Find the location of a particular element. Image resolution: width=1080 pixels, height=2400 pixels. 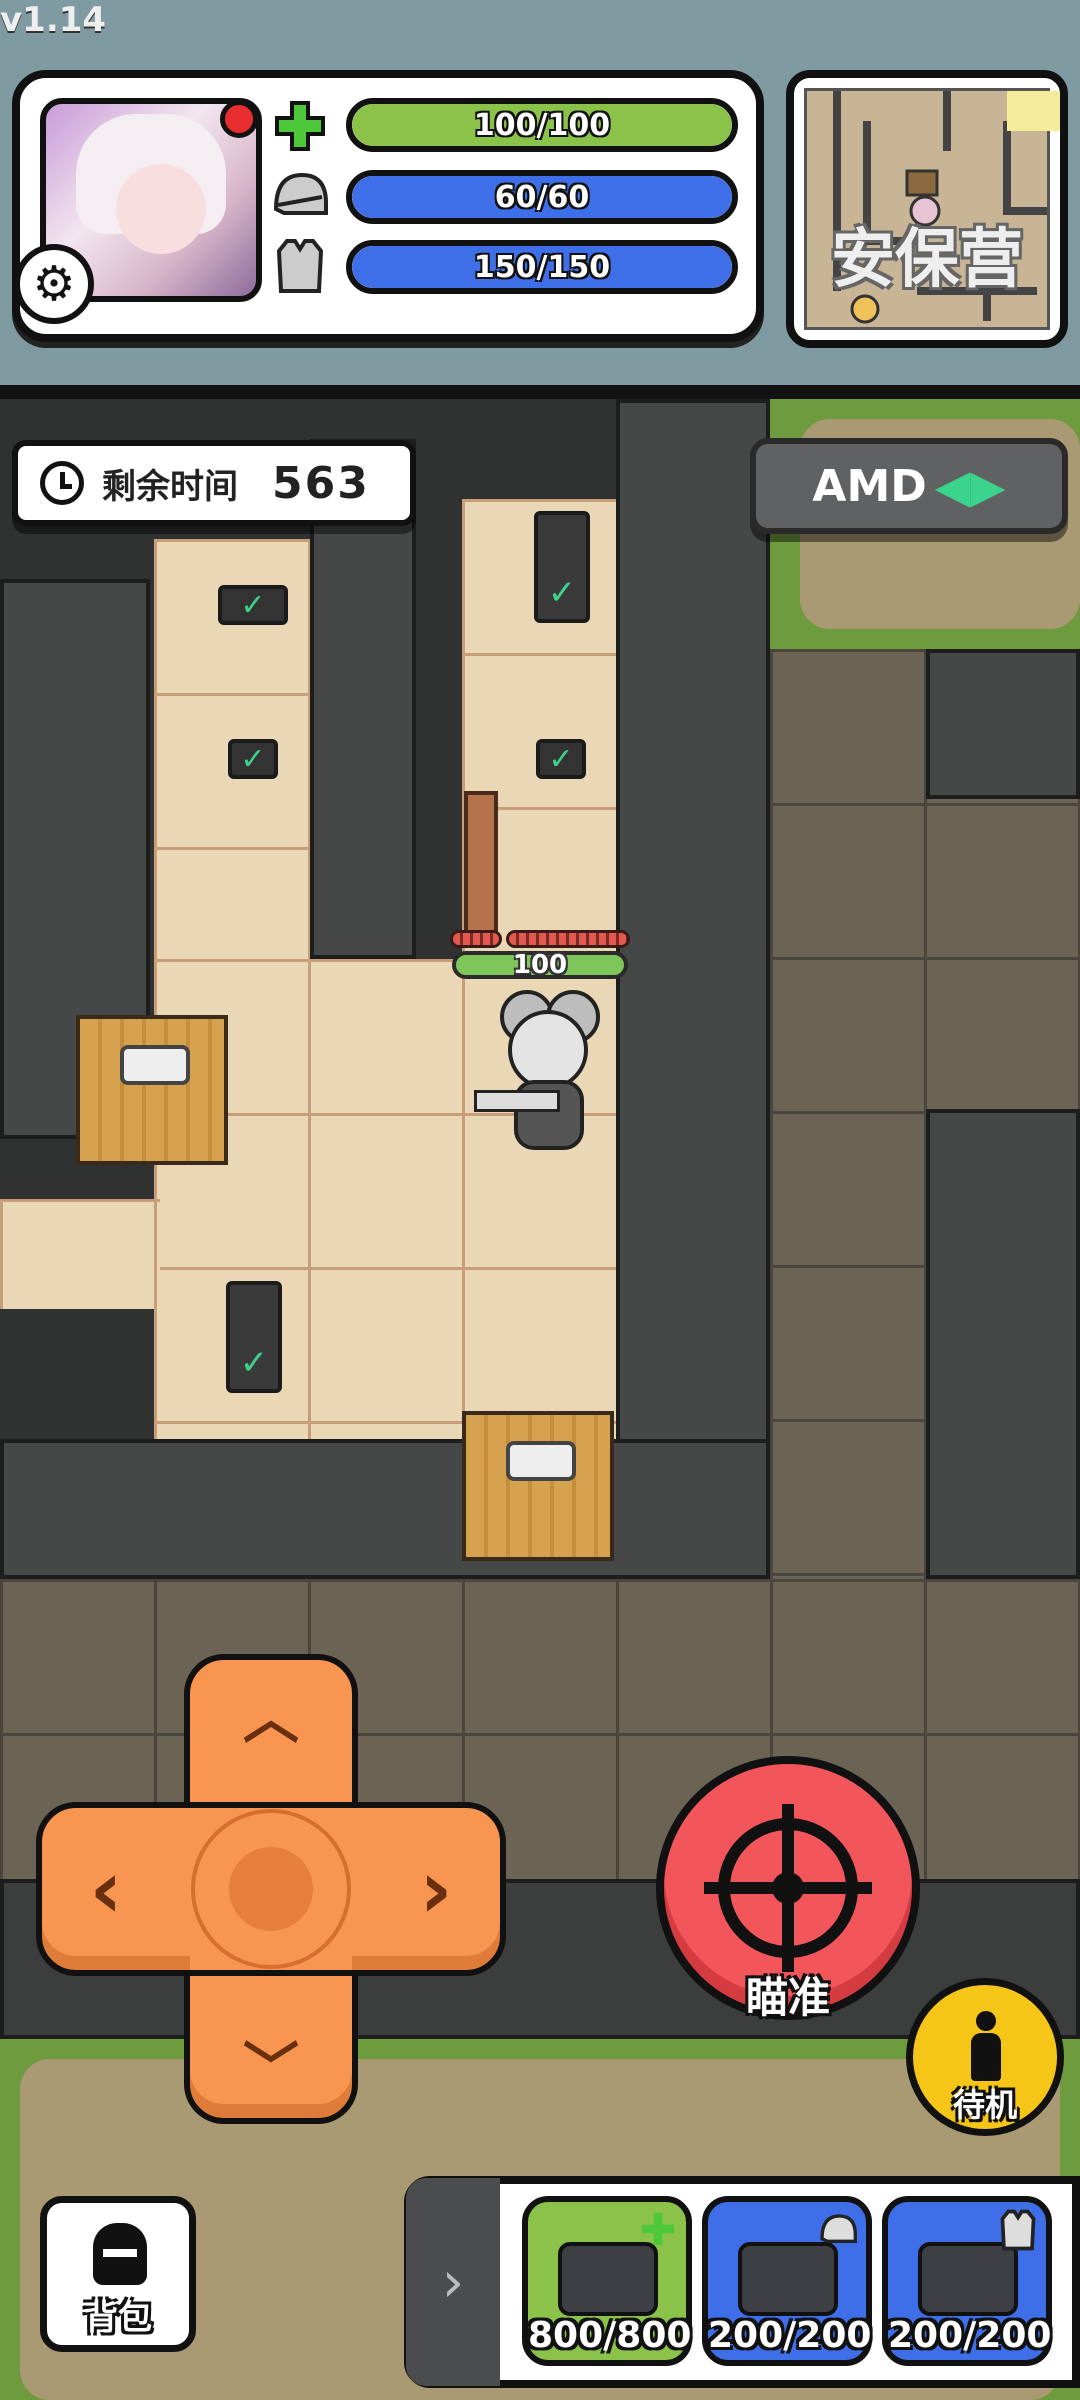

armor-repair-slot: 200/200 is located at coordinates (967, 2281).